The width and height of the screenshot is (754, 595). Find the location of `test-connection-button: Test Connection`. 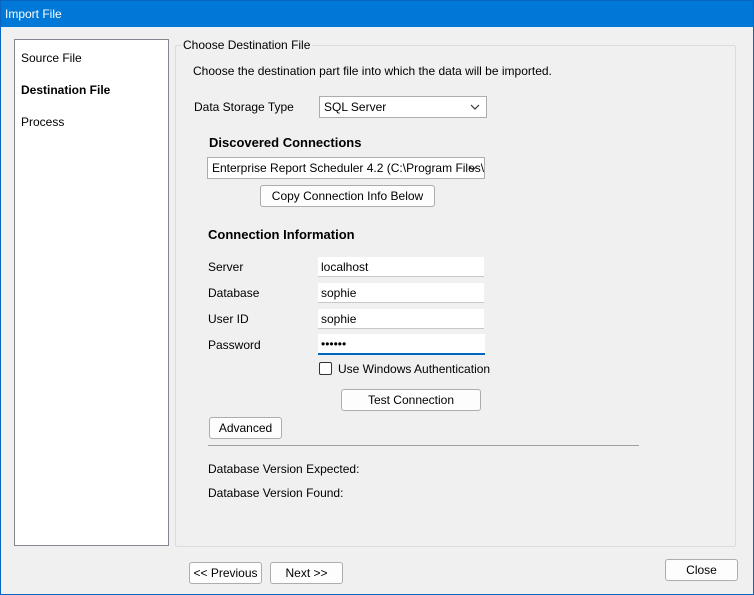

test-connection-button: Test Connection is located at coordinates (411, 400).